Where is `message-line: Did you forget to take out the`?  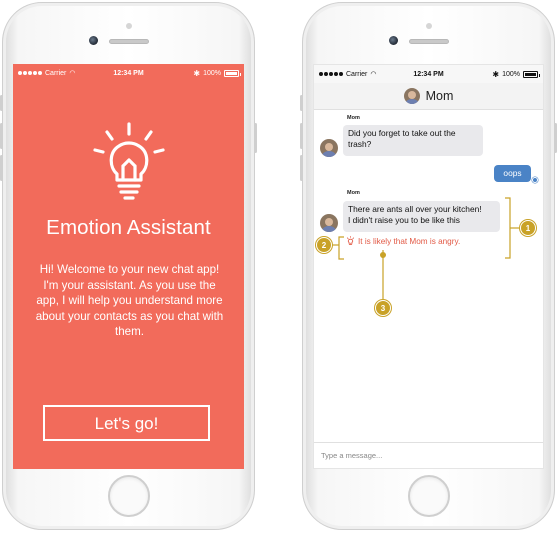
message-line: Did you forget to take out the is located at coordinates (402, 133).